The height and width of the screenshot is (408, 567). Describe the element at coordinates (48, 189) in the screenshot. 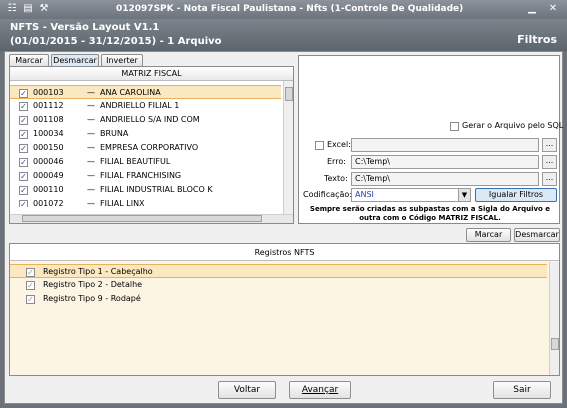

I see `matriz-code: 000110` at that location.